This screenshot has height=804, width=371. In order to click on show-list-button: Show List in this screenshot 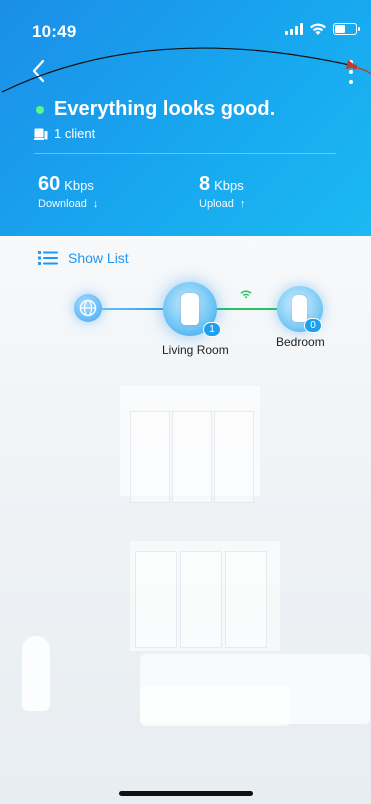, I will do `click(83, 258)`.